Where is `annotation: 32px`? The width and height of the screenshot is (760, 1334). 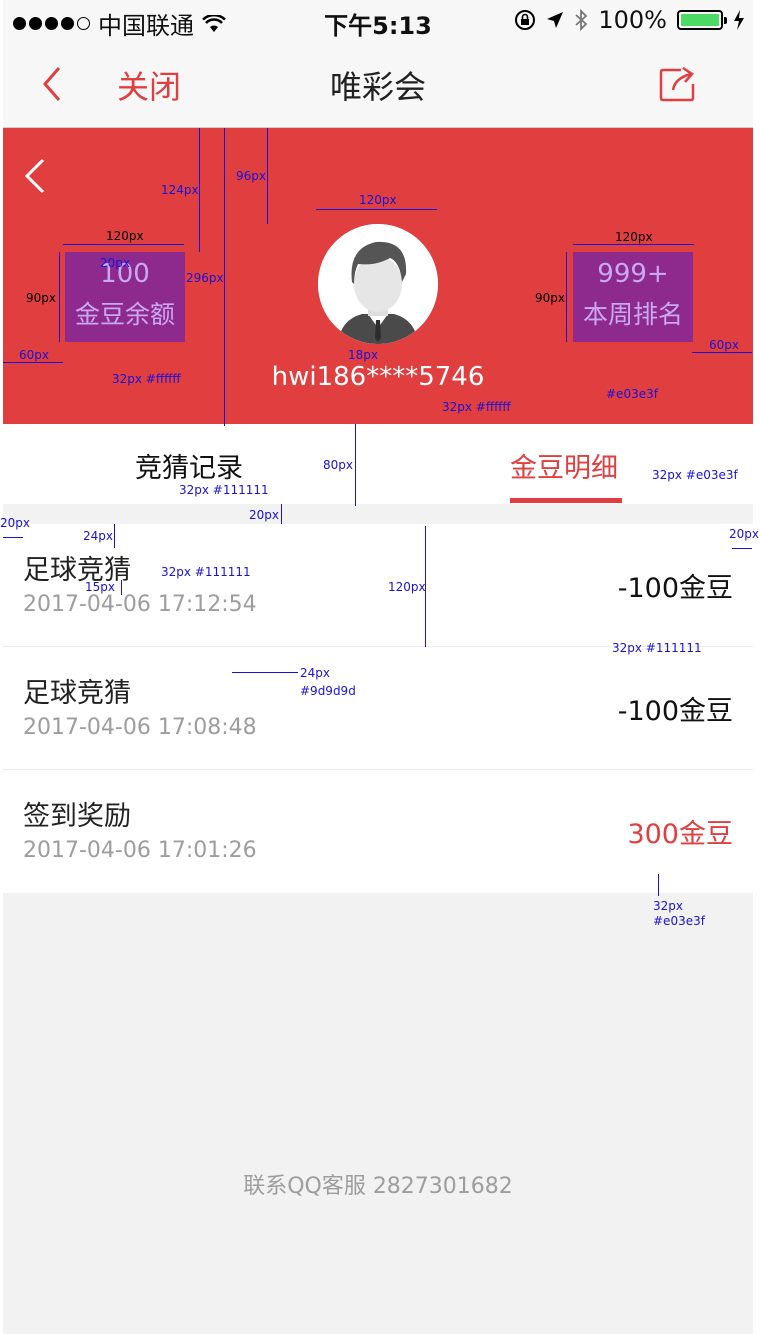
annotation: 32px is located at coordinates (668, 906).